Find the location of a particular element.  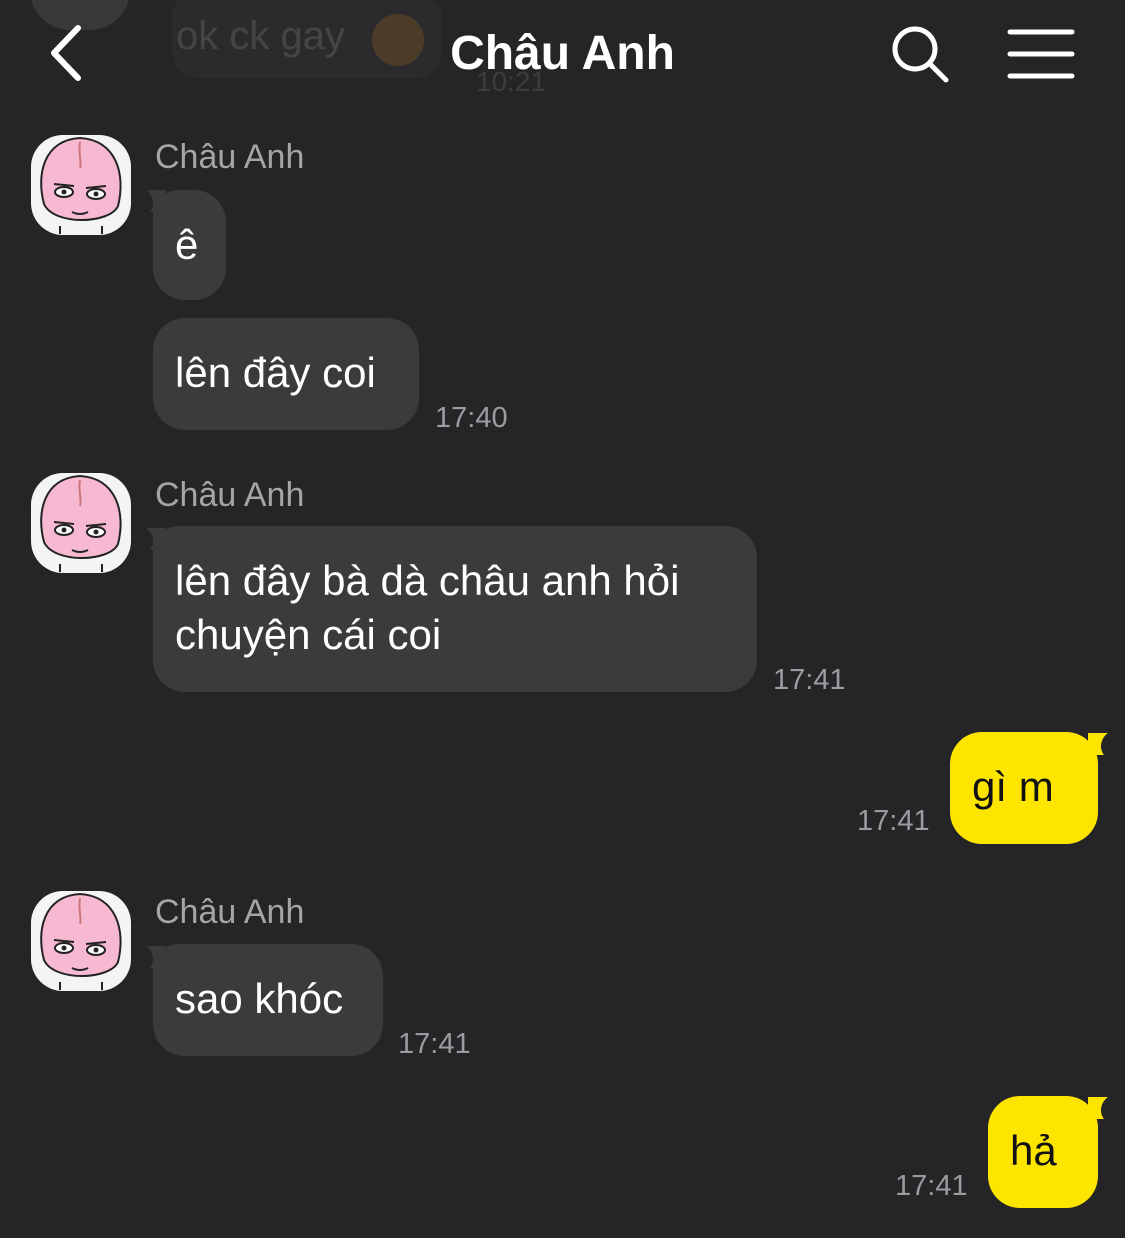

message-bubble: sao khóc is located at coordinates (268, 1000).